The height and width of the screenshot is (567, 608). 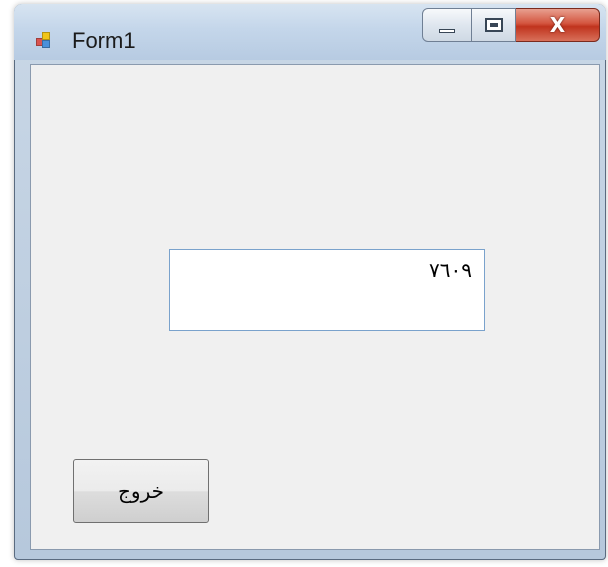 I want to click on window-title: Form1, so click(x=104, y=40).